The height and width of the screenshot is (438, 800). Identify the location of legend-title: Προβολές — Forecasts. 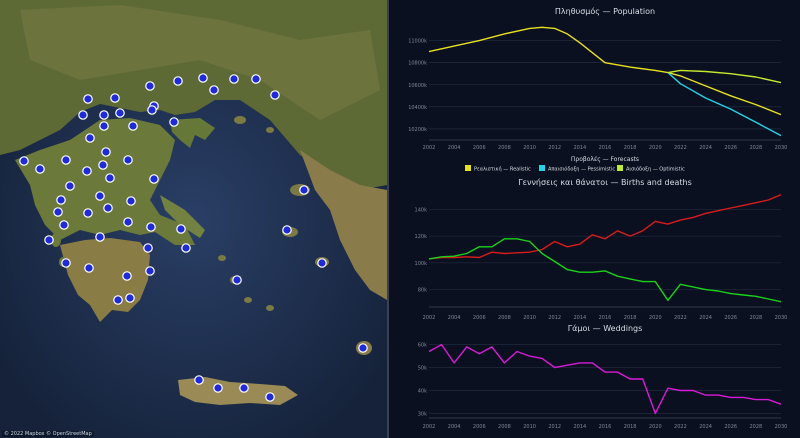
(605, 159).